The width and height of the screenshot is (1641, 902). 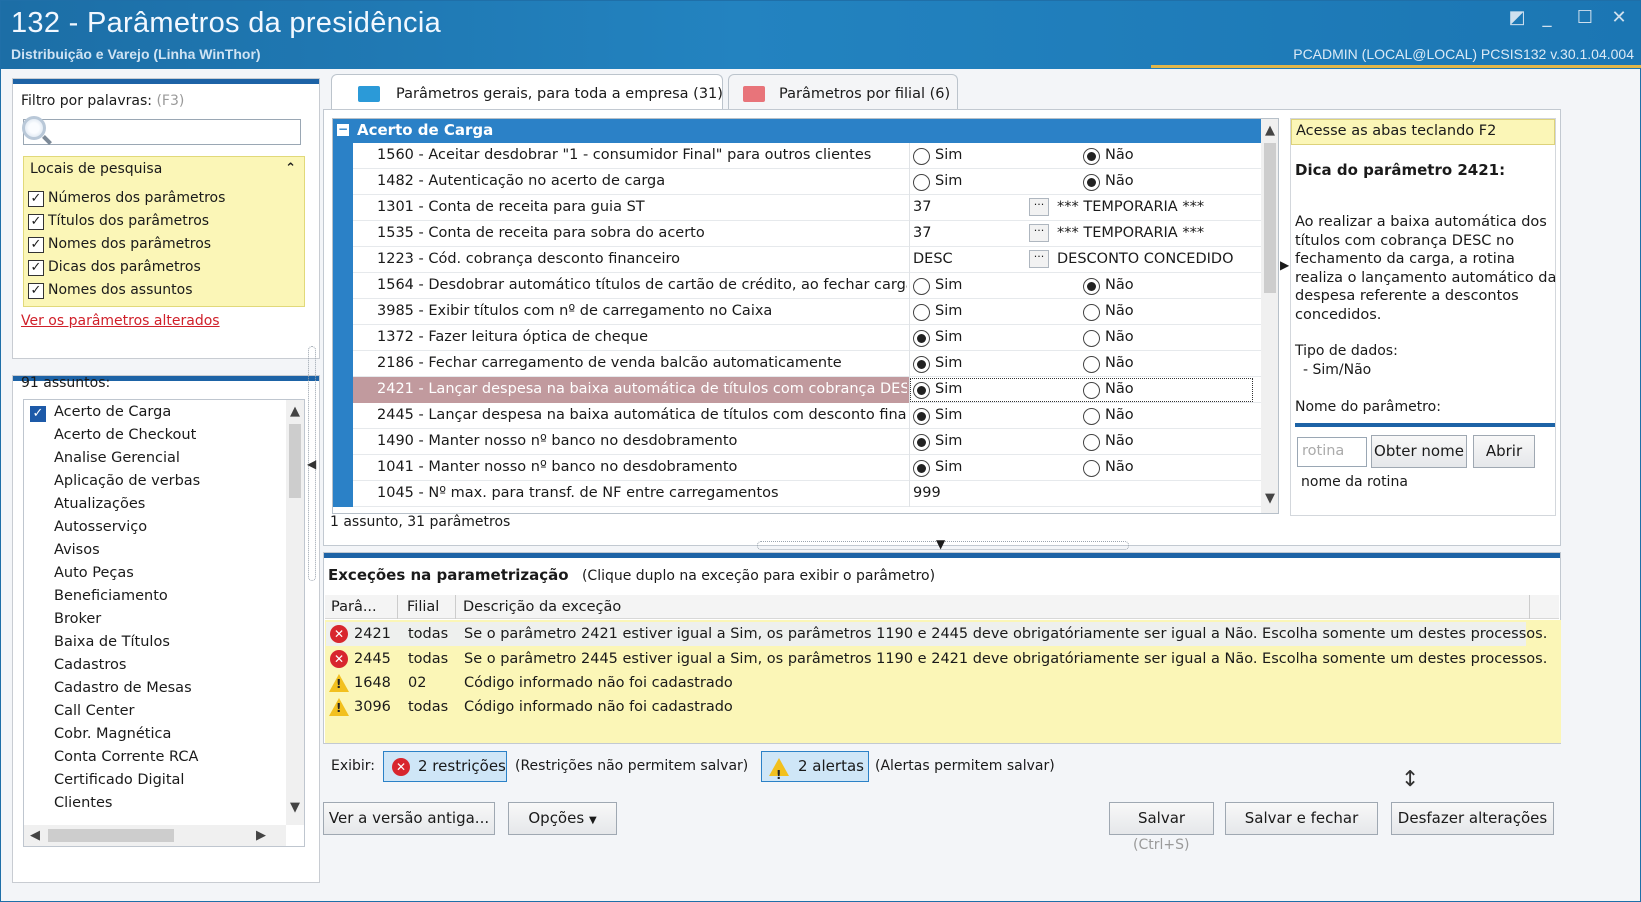 I want to click on routine-input: rotina, so click(x=1332, y=452).